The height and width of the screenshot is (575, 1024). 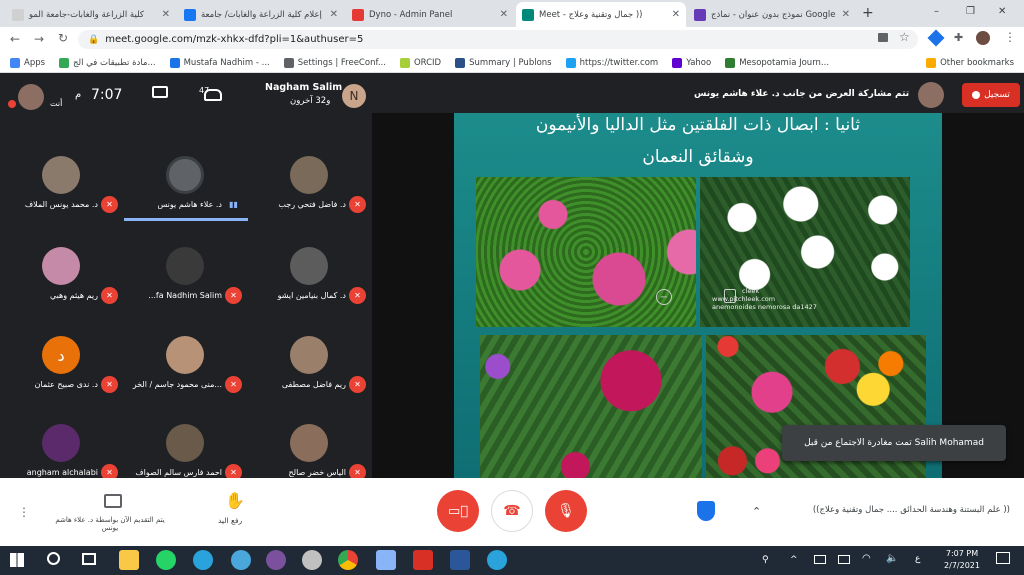 What do you see at coordinates (39, 39) in the screenshot?
I see `forward-icon: →` at bounding box center [39, 39].